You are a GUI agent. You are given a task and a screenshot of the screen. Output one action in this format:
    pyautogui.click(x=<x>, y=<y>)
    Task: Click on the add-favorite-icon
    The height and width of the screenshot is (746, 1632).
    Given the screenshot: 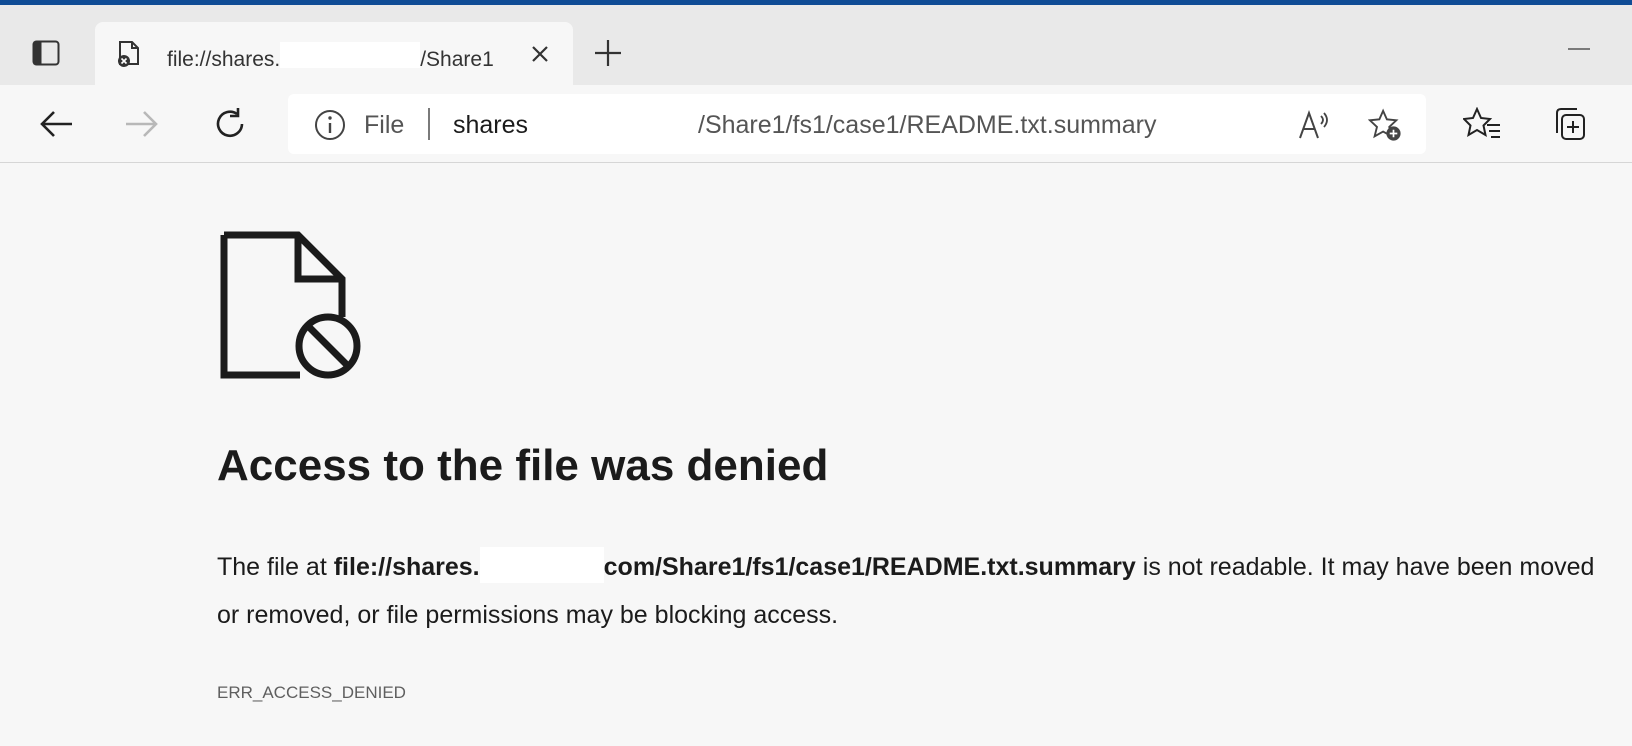 What is the action you would take?
    pyautogui.click(x=1384, y=124)
    